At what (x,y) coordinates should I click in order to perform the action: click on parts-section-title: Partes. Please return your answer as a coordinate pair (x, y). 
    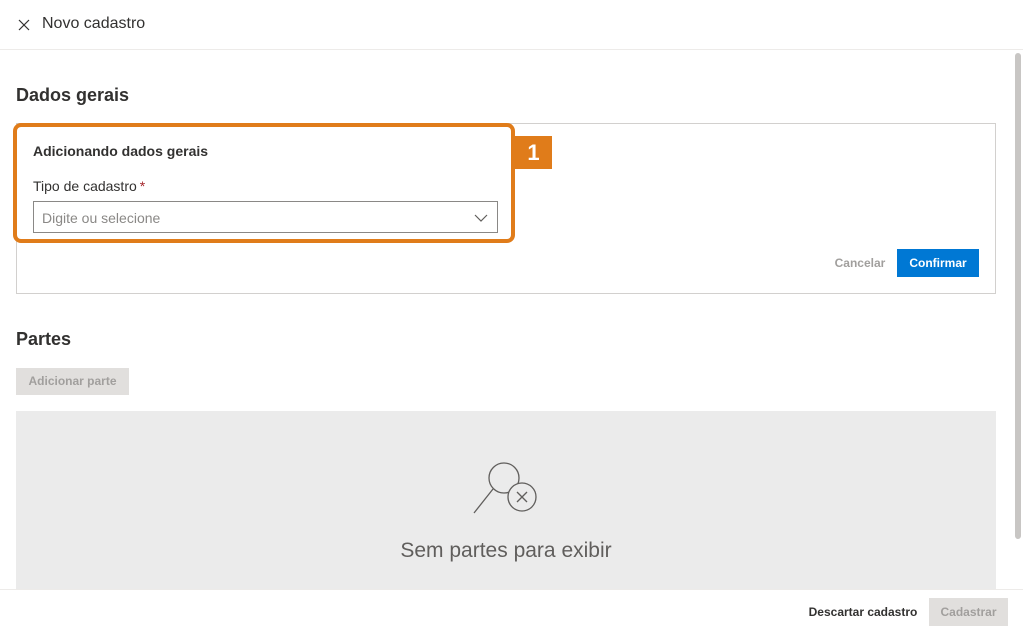
    Looking at the image, I should click on (44, 339).